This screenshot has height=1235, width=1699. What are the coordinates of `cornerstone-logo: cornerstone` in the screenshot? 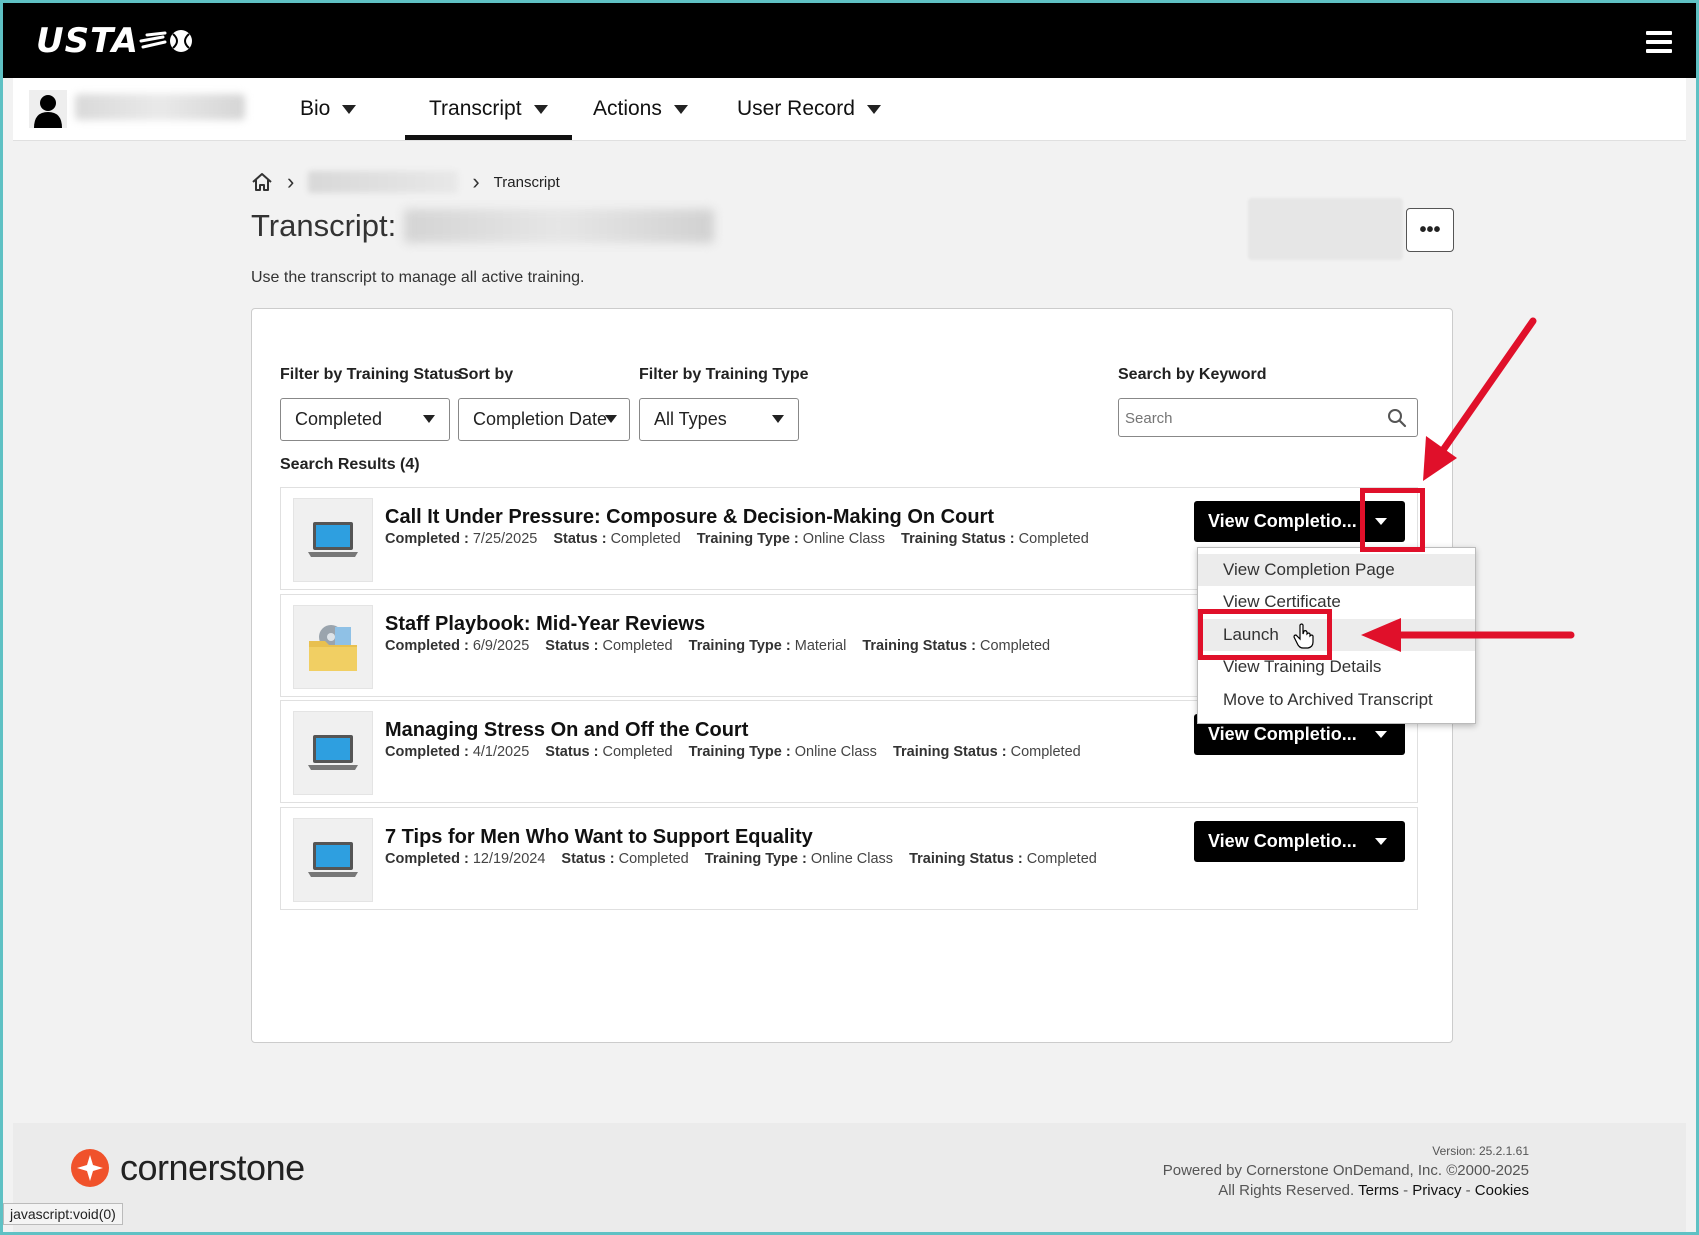 It's located at (187, 1168).